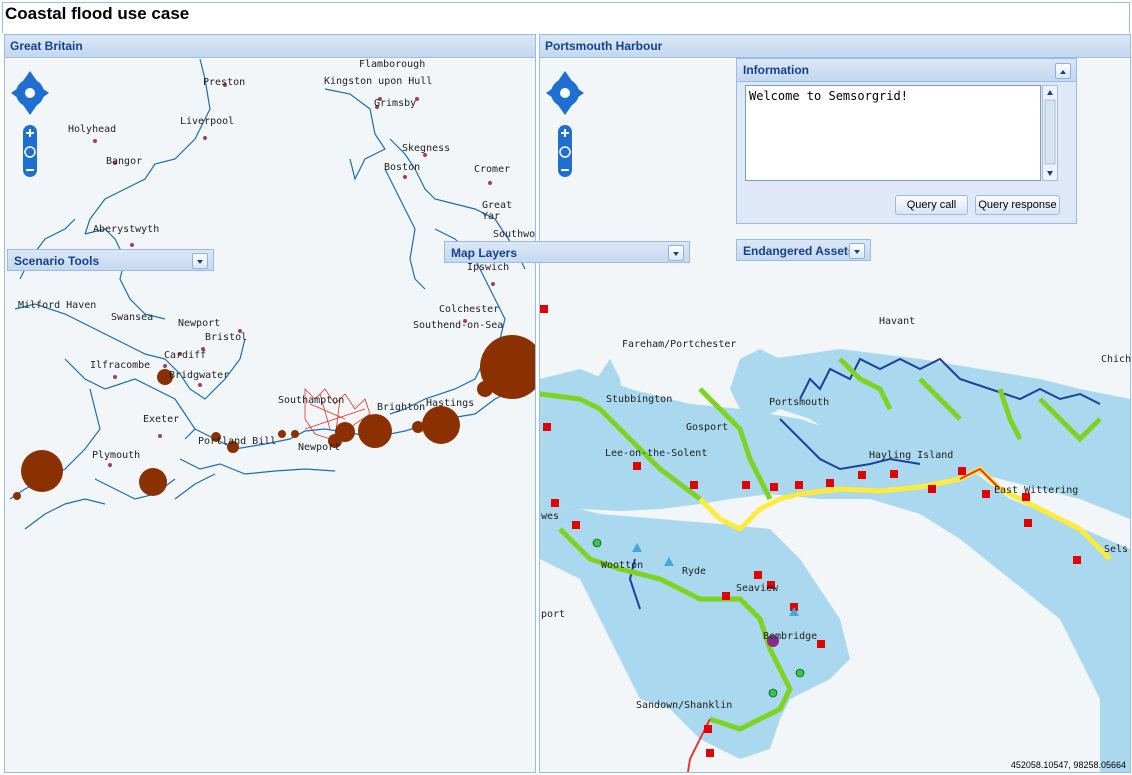  What do you see at coordinates (707, 427) in the screenshot?
I see `place-label: Gosport` at bounding box center [707, 427].